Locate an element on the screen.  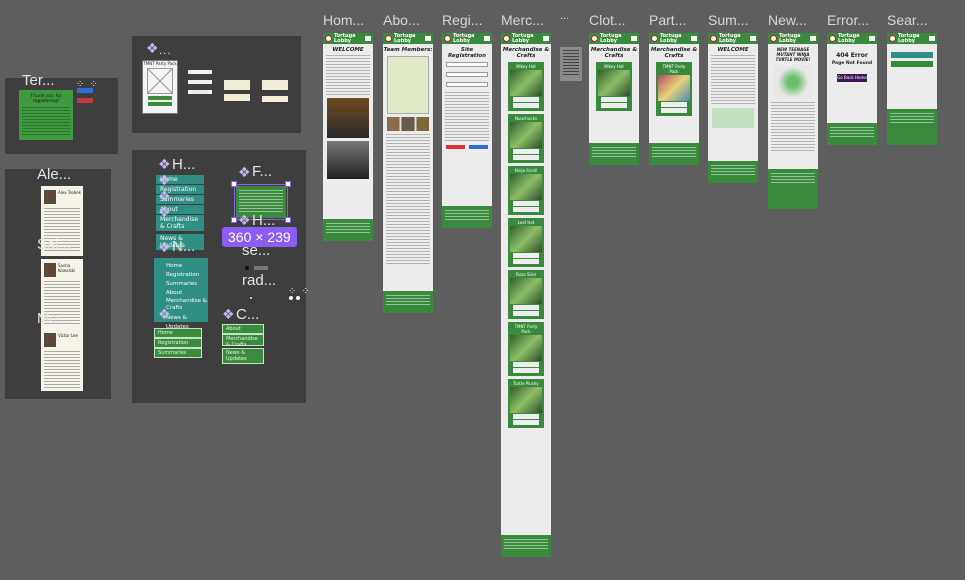
resize-handle-tl is located at coordinates (234, 184).